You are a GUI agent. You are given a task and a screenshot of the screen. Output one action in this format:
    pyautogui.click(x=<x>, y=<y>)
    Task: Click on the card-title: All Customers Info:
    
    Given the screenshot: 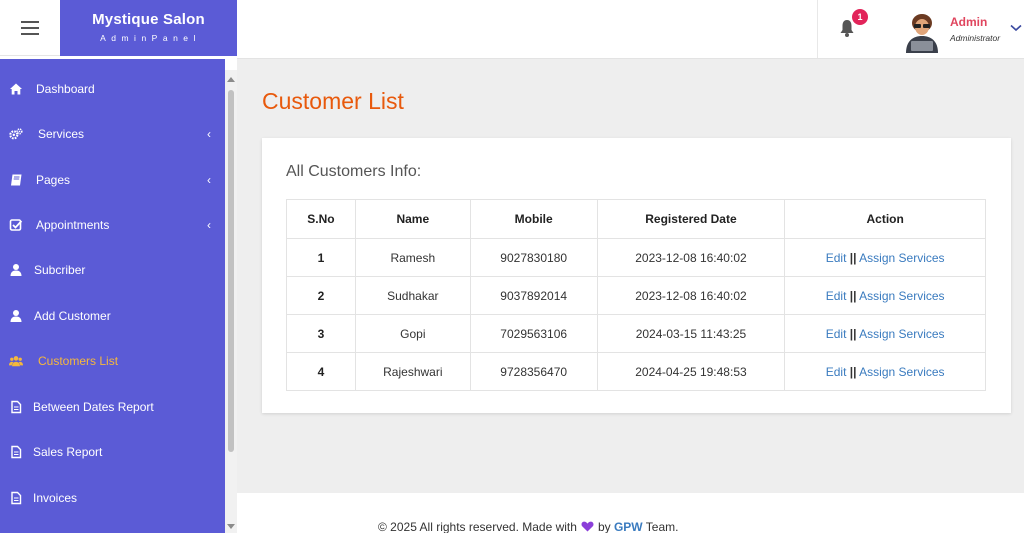 What is the action you would take?
    pyautogui.click(x=354, y=171)
    